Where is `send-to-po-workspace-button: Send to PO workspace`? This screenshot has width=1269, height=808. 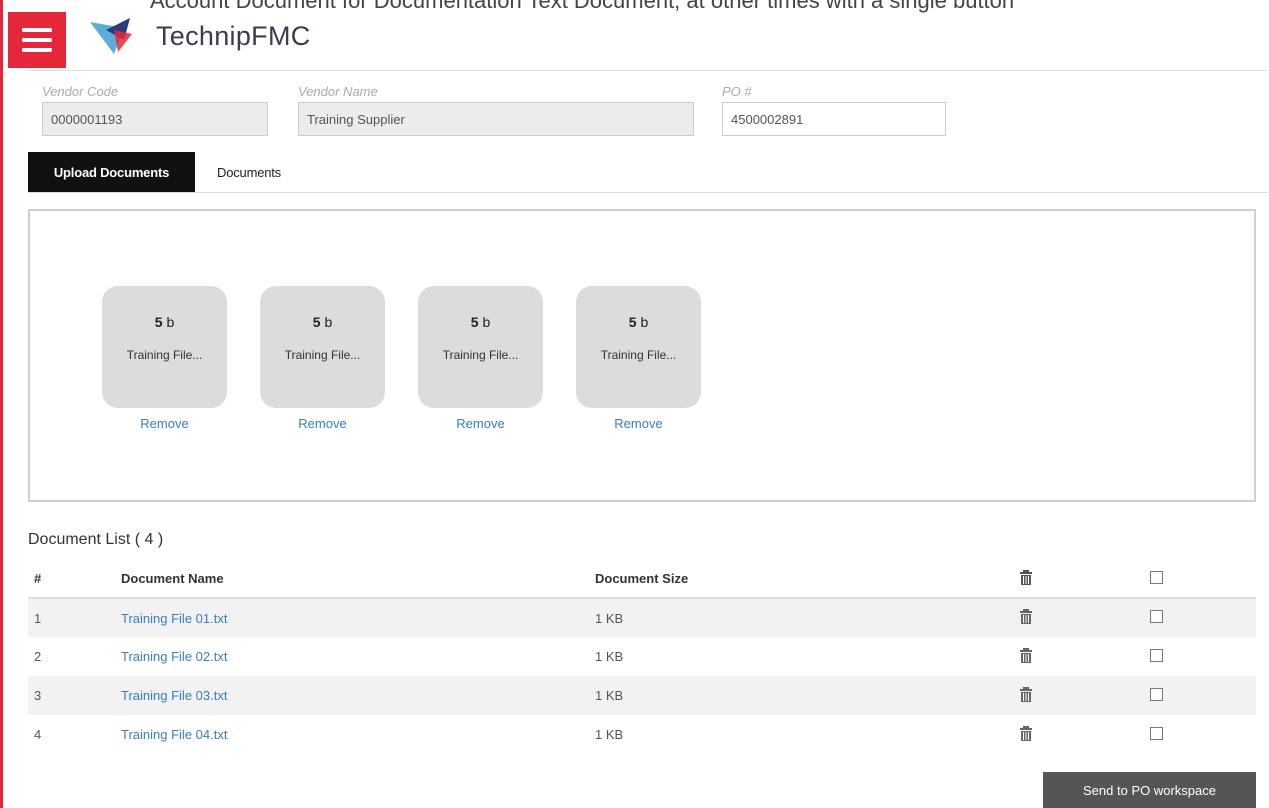 send-to-po-workspace-button: Send to PO workspace is located at coordinates (1149, 790).